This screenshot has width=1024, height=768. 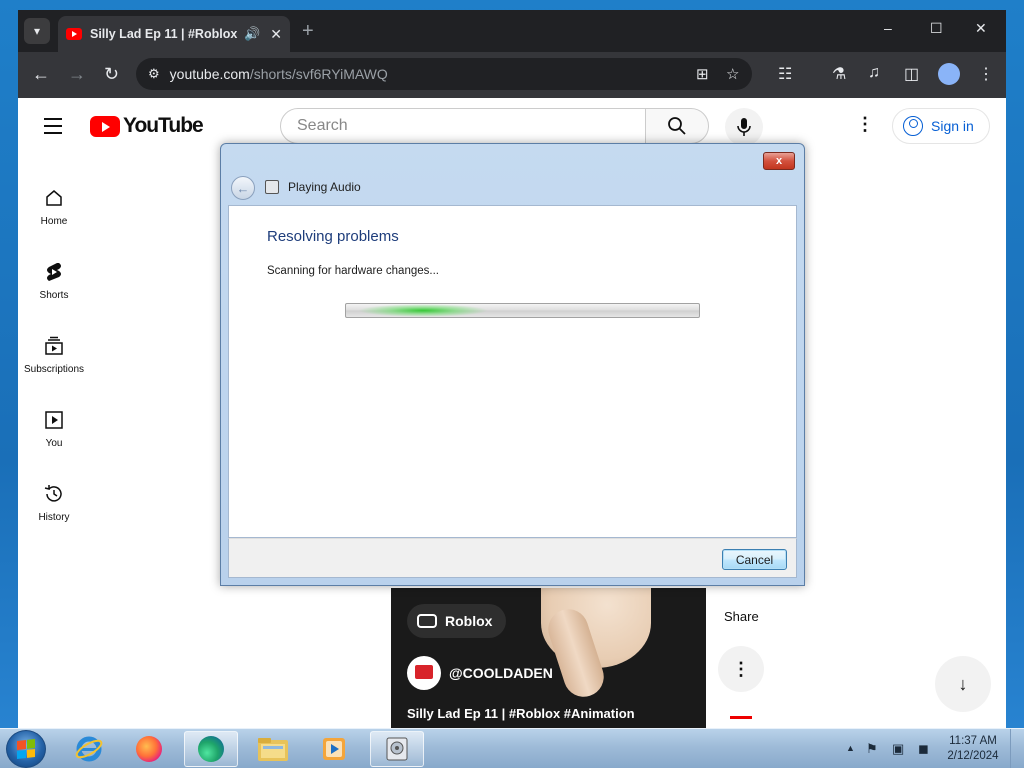 What do you see at coordinates (54, 272) in the screenshot?
I see `shorts-icon` at bounding box center [54, 272].